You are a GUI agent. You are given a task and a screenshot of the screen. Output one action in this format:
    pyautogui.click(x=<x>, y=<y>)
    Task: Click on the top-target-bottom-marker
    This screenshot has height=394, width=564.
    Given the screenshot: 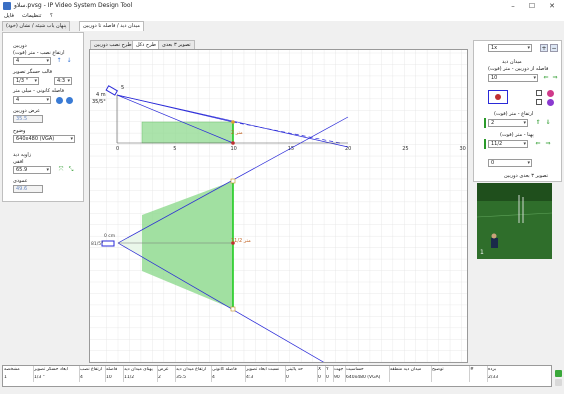 What is the action you would take?
    pyautogui.click(x=233, y=309)
    